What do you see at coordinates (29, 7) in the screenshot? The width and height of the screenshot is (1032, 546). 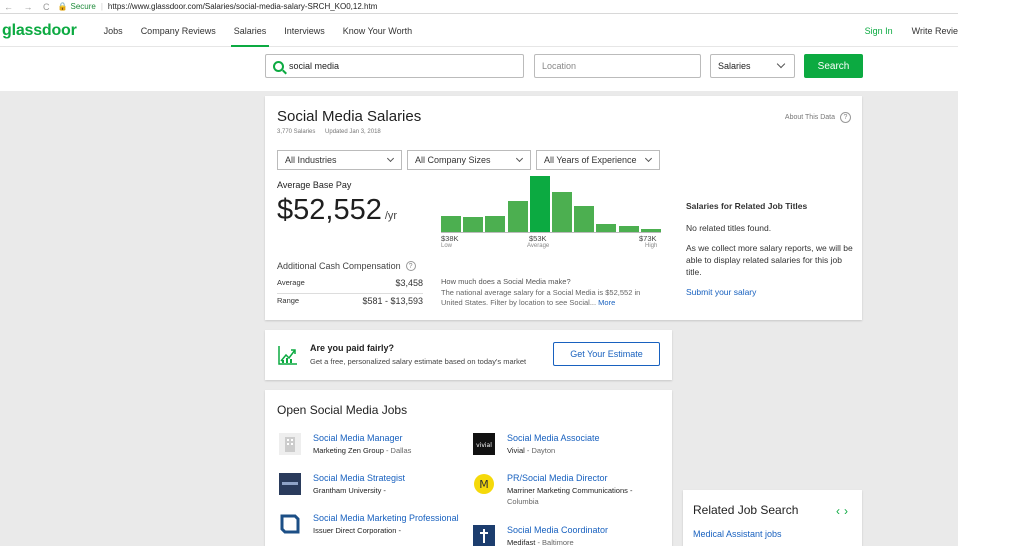 I see `browser-nav-buttons: ← → C` at bounding box center [29, 7].